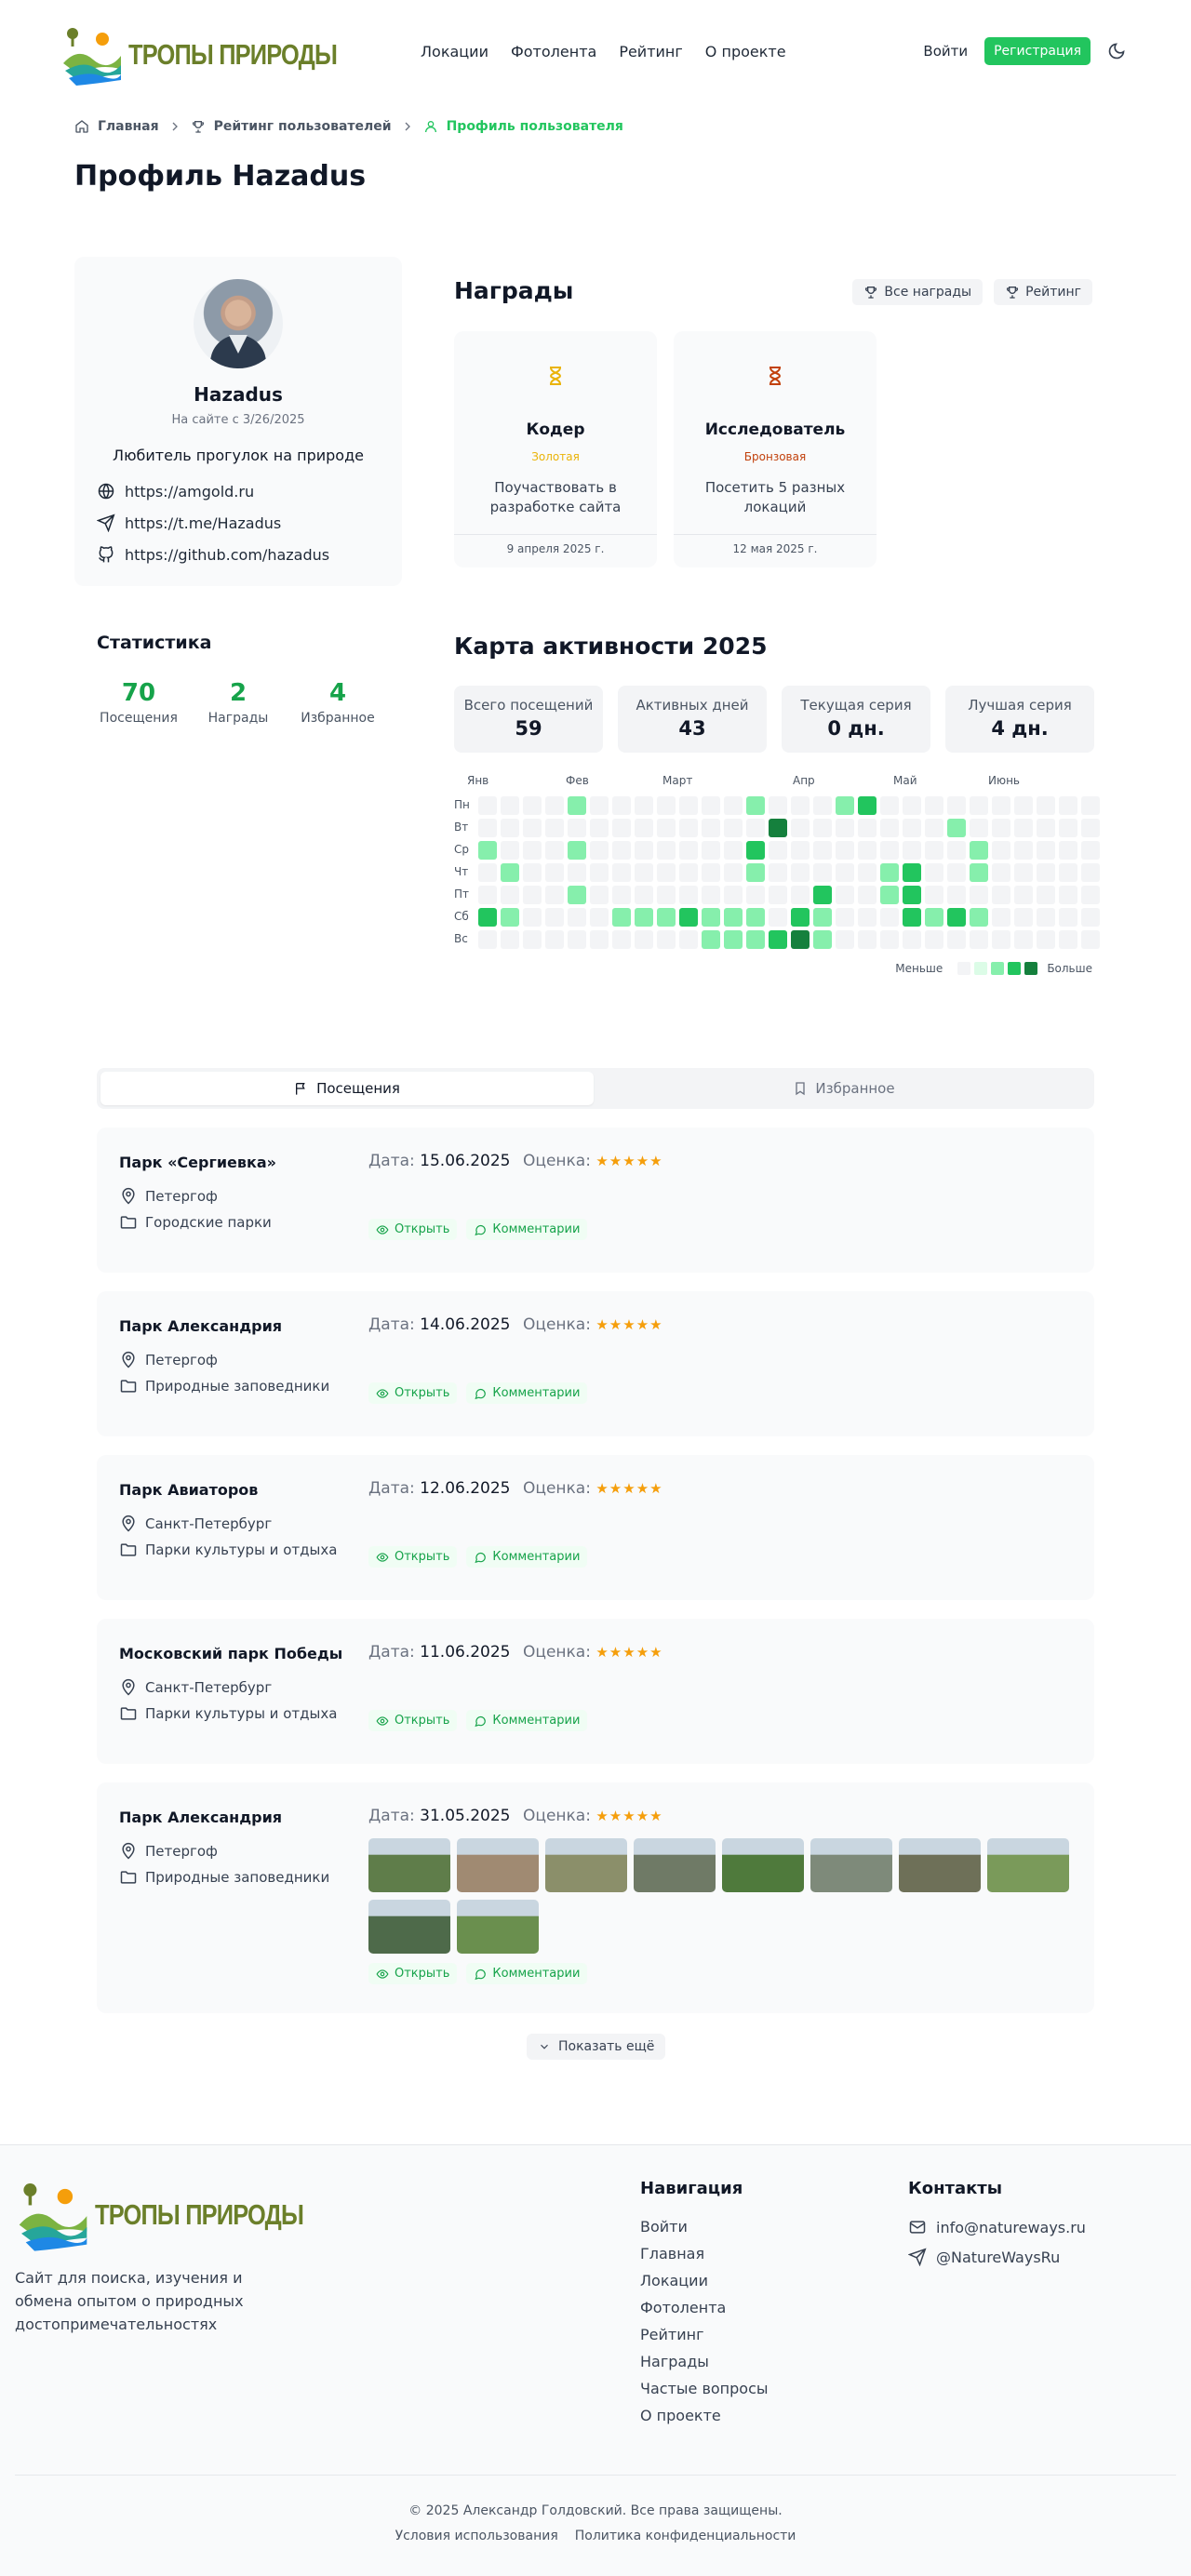  I want to click on all-awards-button: Все награды, so click(918, 292).